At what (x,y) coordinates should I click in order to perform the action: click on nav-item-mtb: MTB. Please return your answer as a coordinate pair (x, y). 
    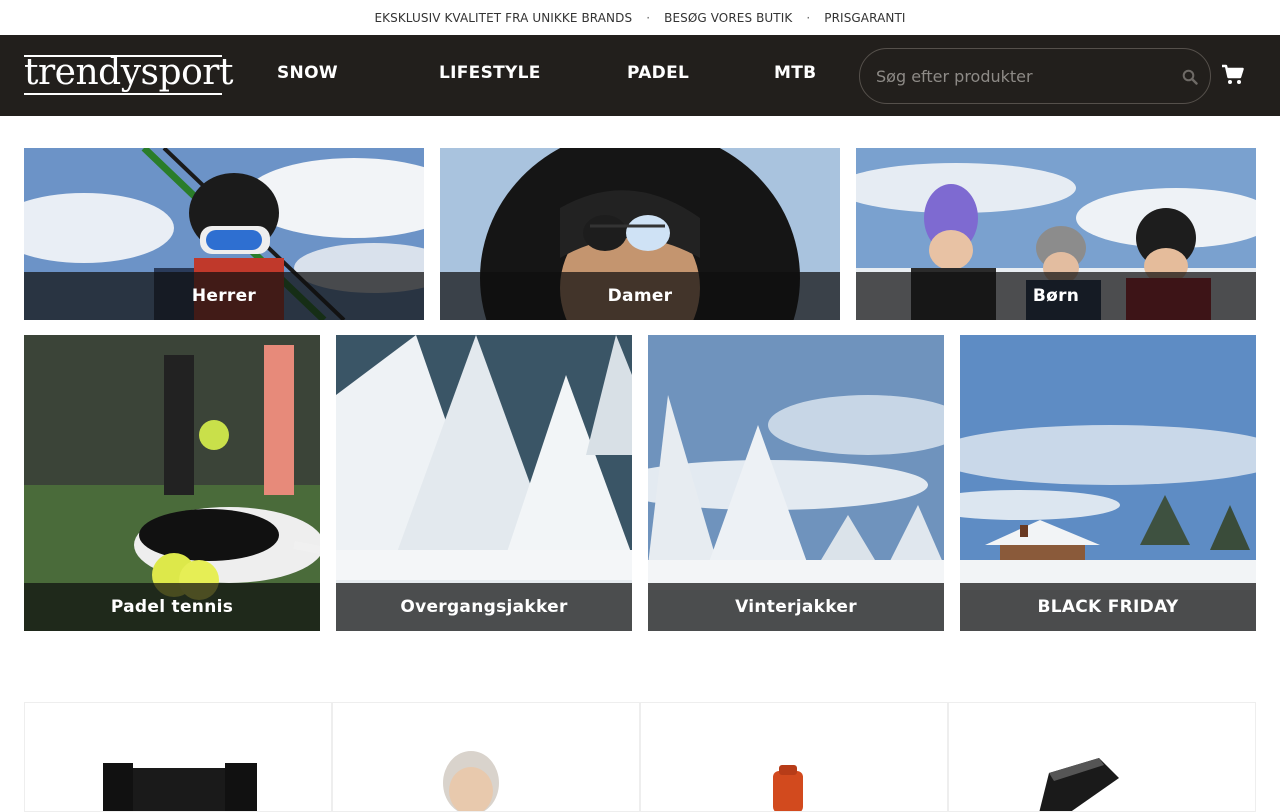
    Looking at the image, I should click on (795, 73).